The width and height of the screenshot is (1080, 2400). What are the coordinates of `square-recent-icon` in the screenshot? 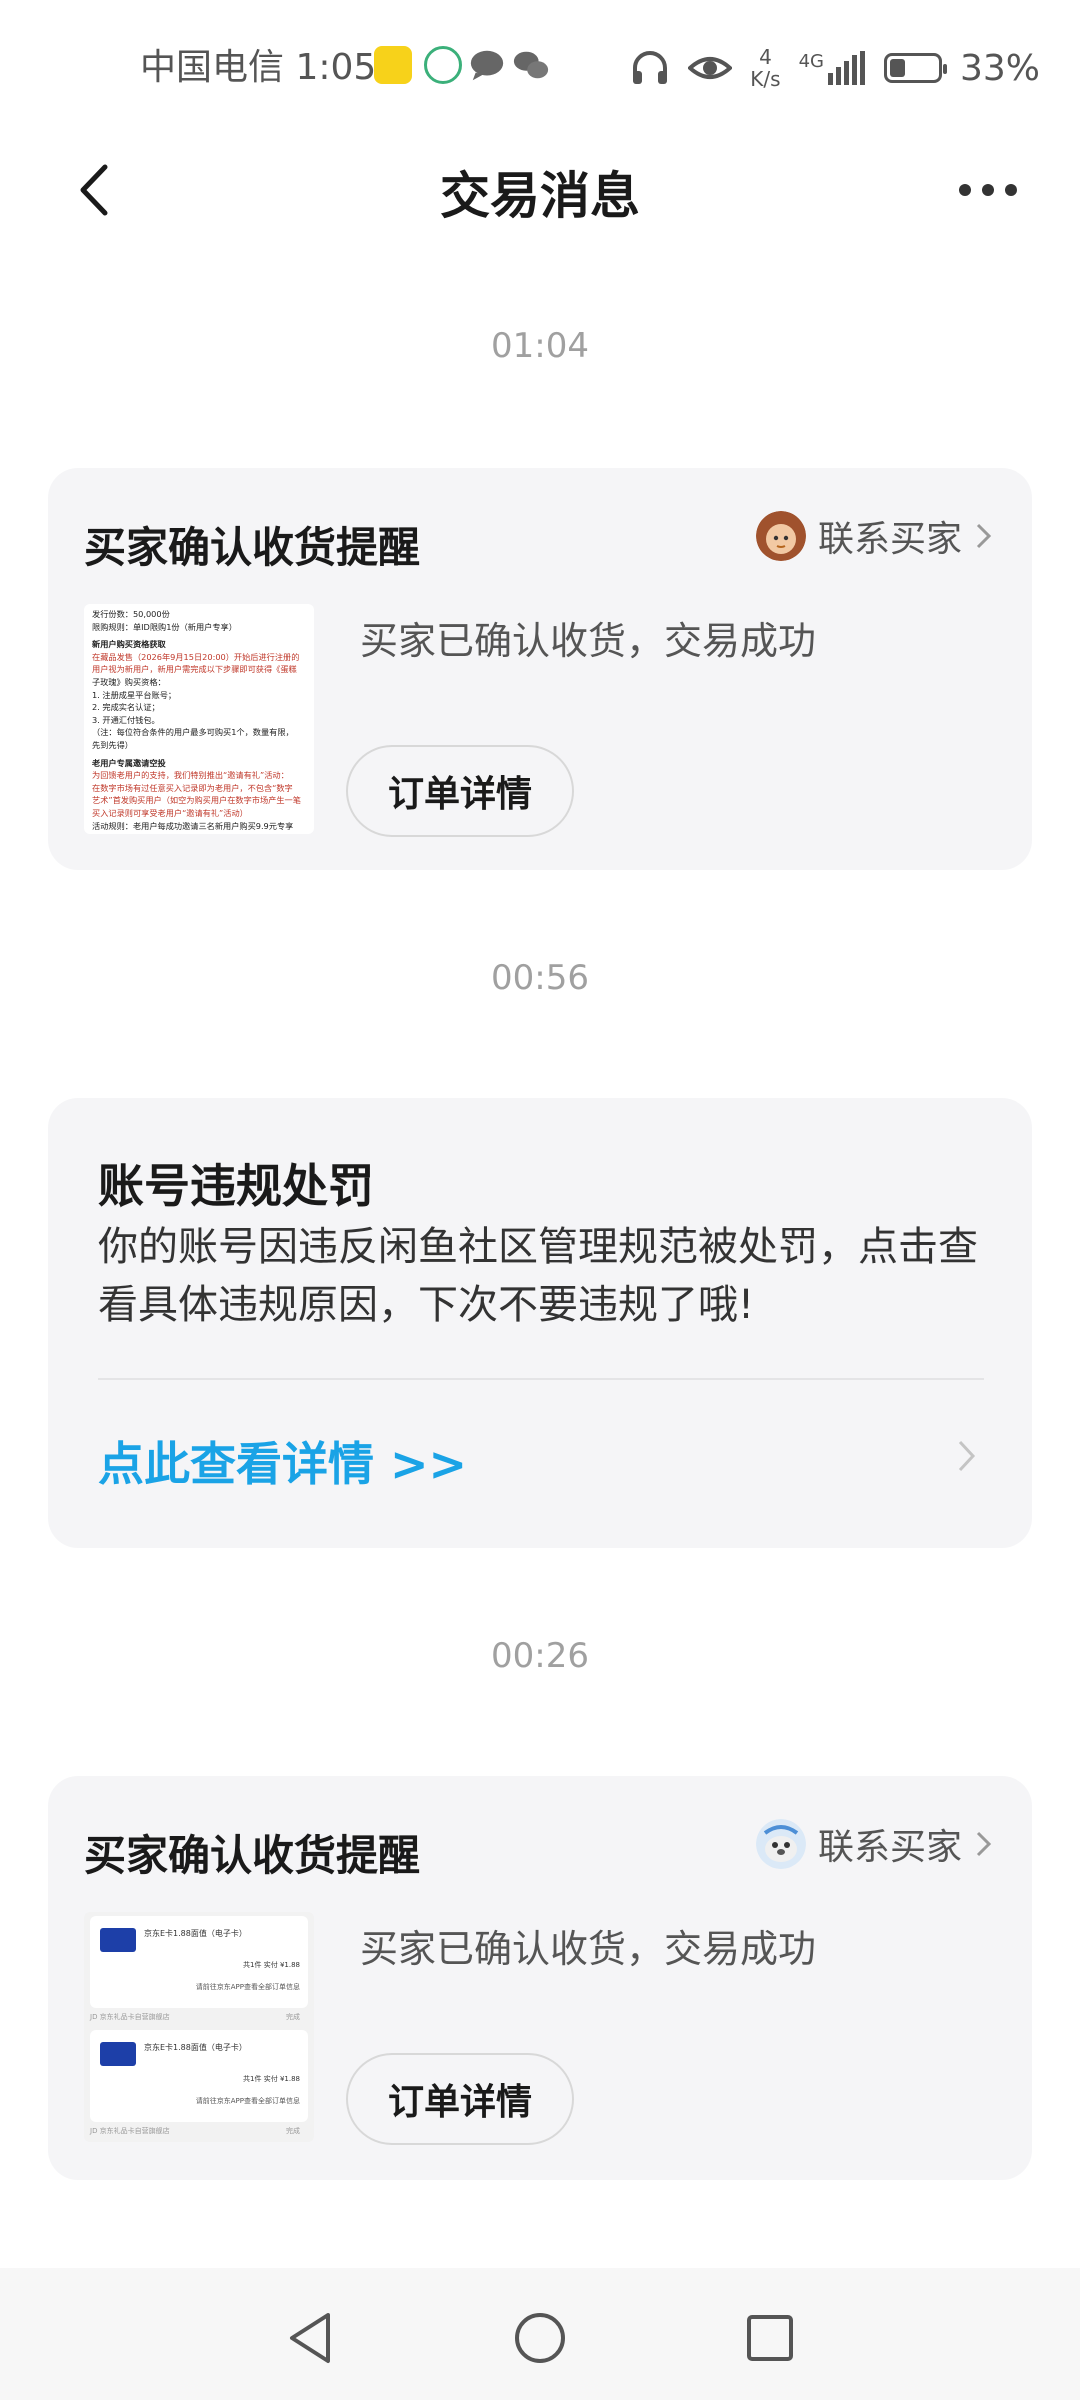 It's located at (770, 2338).